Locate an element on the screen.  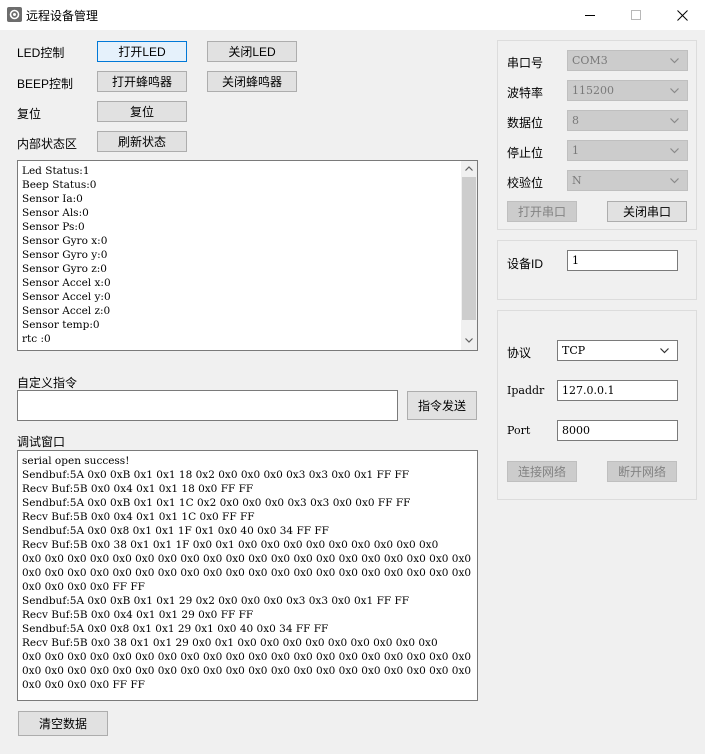
status-area-label: 内部状态区 is located at coordinates (47, 144).